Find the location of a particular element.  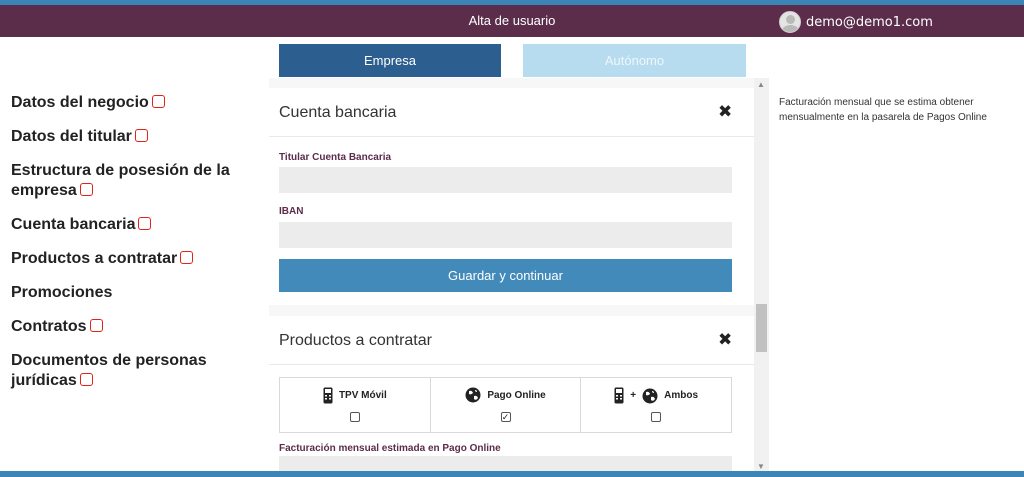

iban-label: IBAN is located at coordinates (291, 211).